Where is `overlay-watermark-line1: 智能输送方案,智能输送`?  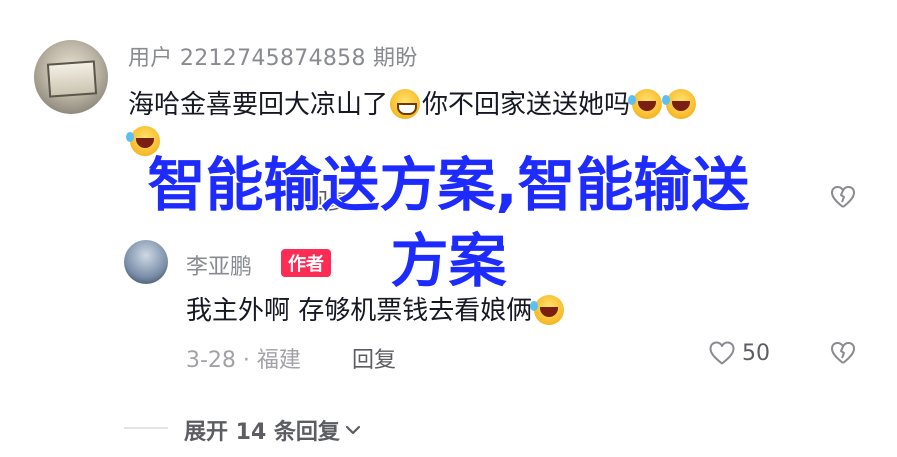 overlay-watermark-line1: 智能输送方案,智能输送 is located at coordinates (448, 185).